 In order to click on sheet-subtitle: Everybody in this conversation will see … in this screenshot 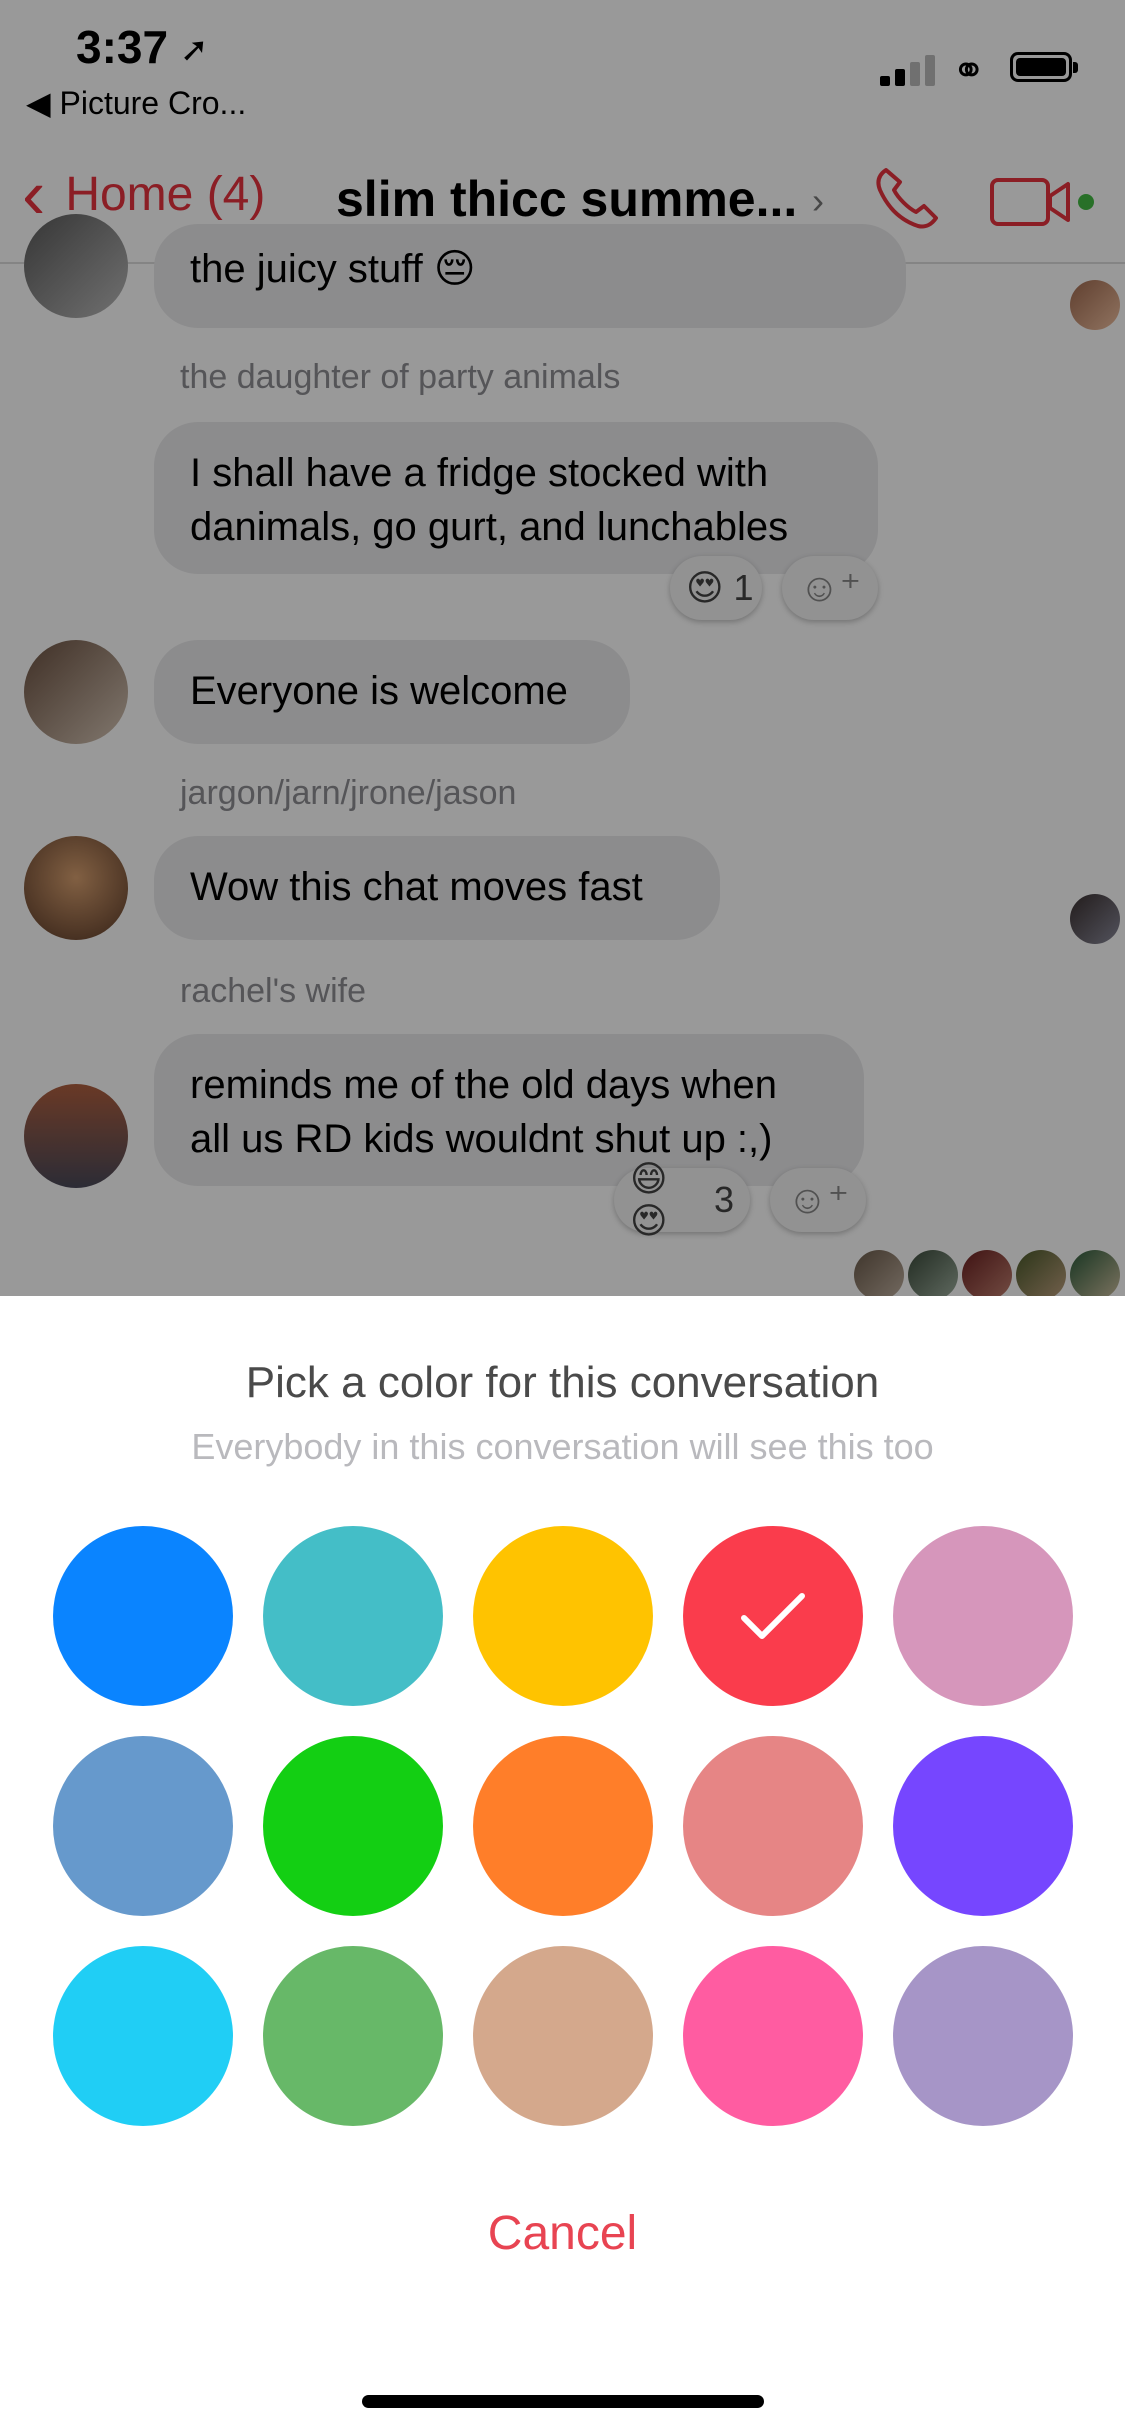, I will do `click(562, 1446)`.